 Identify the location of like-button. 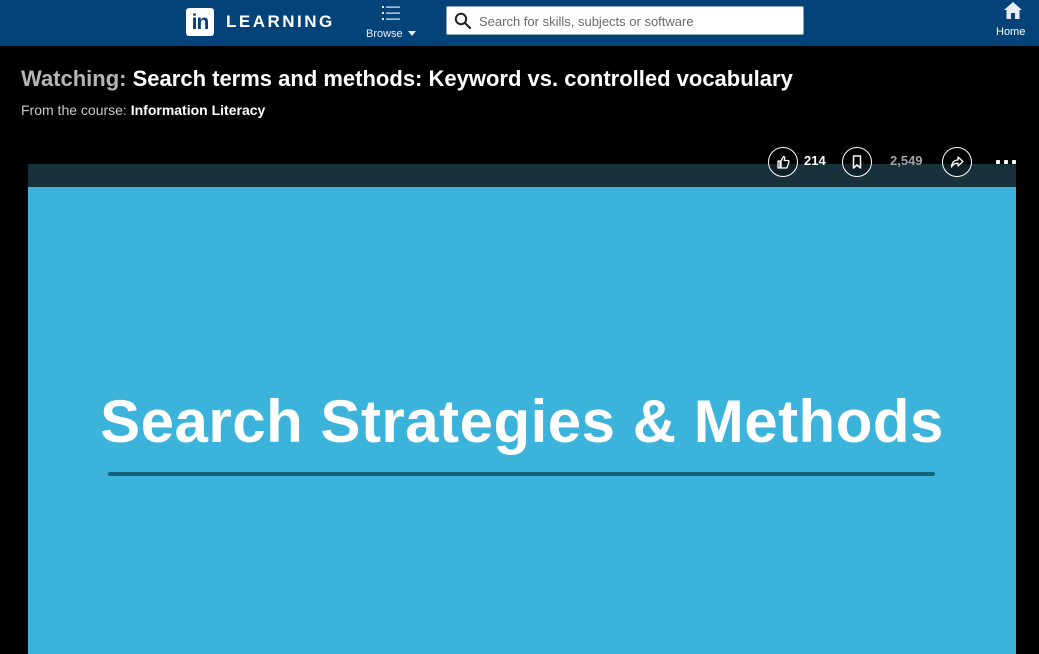
(783, 162).